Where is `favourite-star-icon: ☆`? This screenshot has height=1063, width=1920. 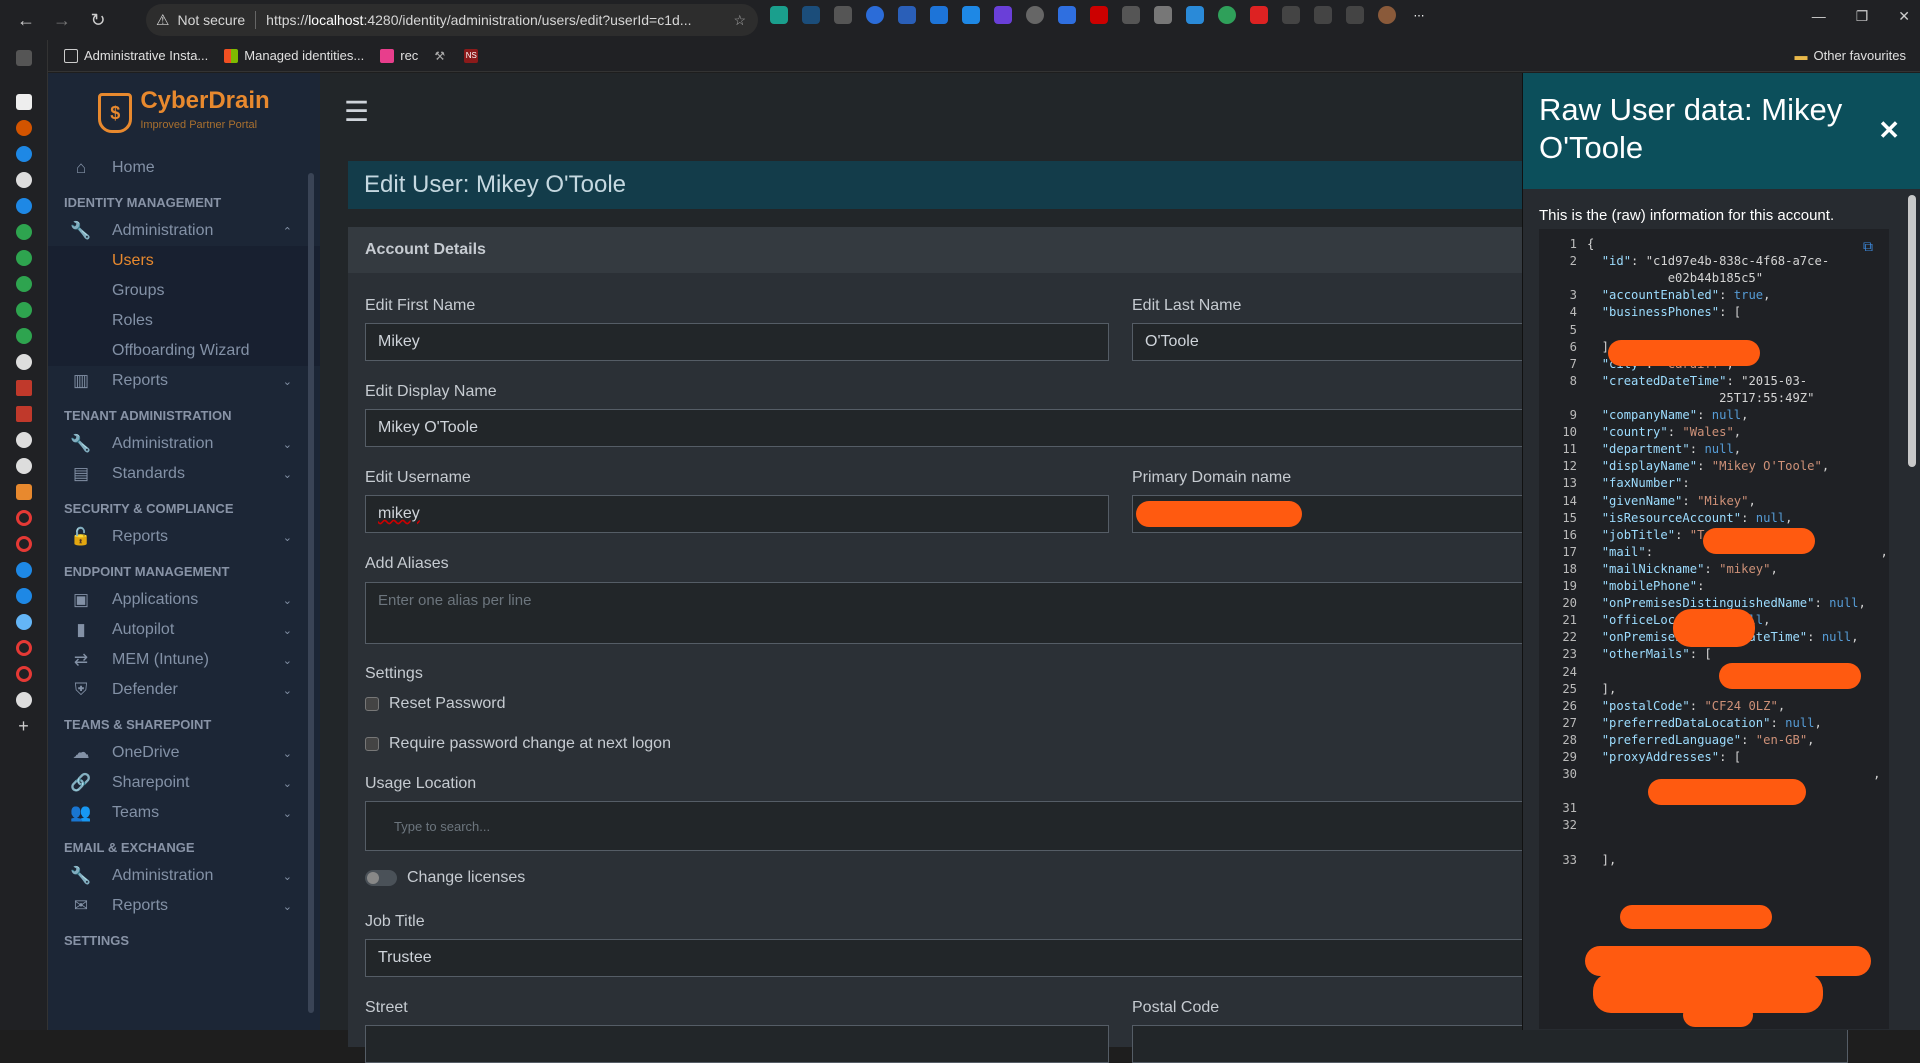 favourite-star-icon: ☆ is located at coordinates (739, 20).